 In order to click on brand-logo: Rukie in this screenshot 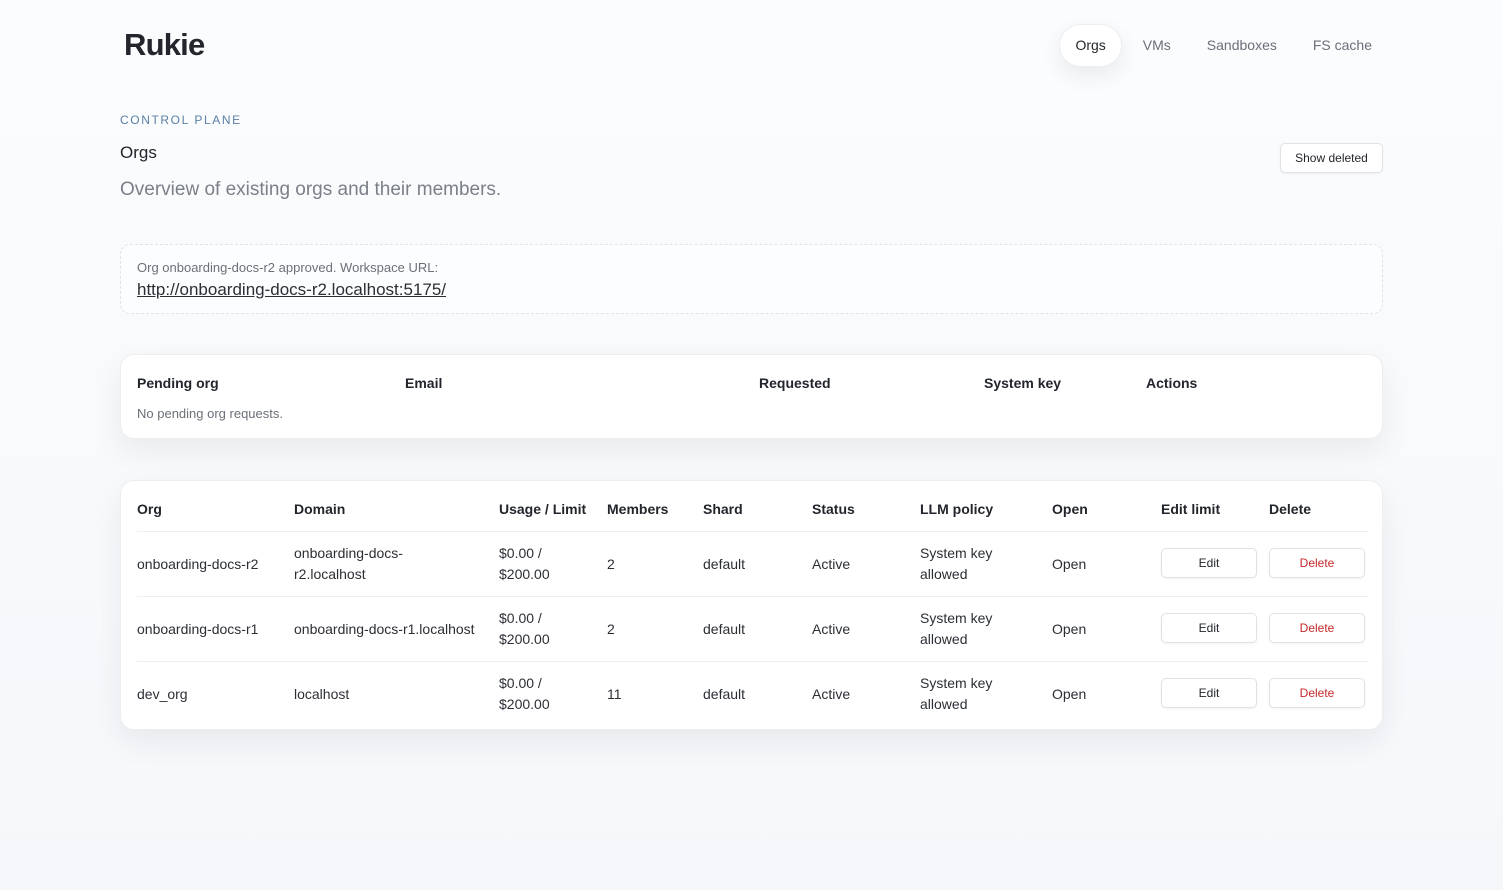, I will do `click(164, 45)`.